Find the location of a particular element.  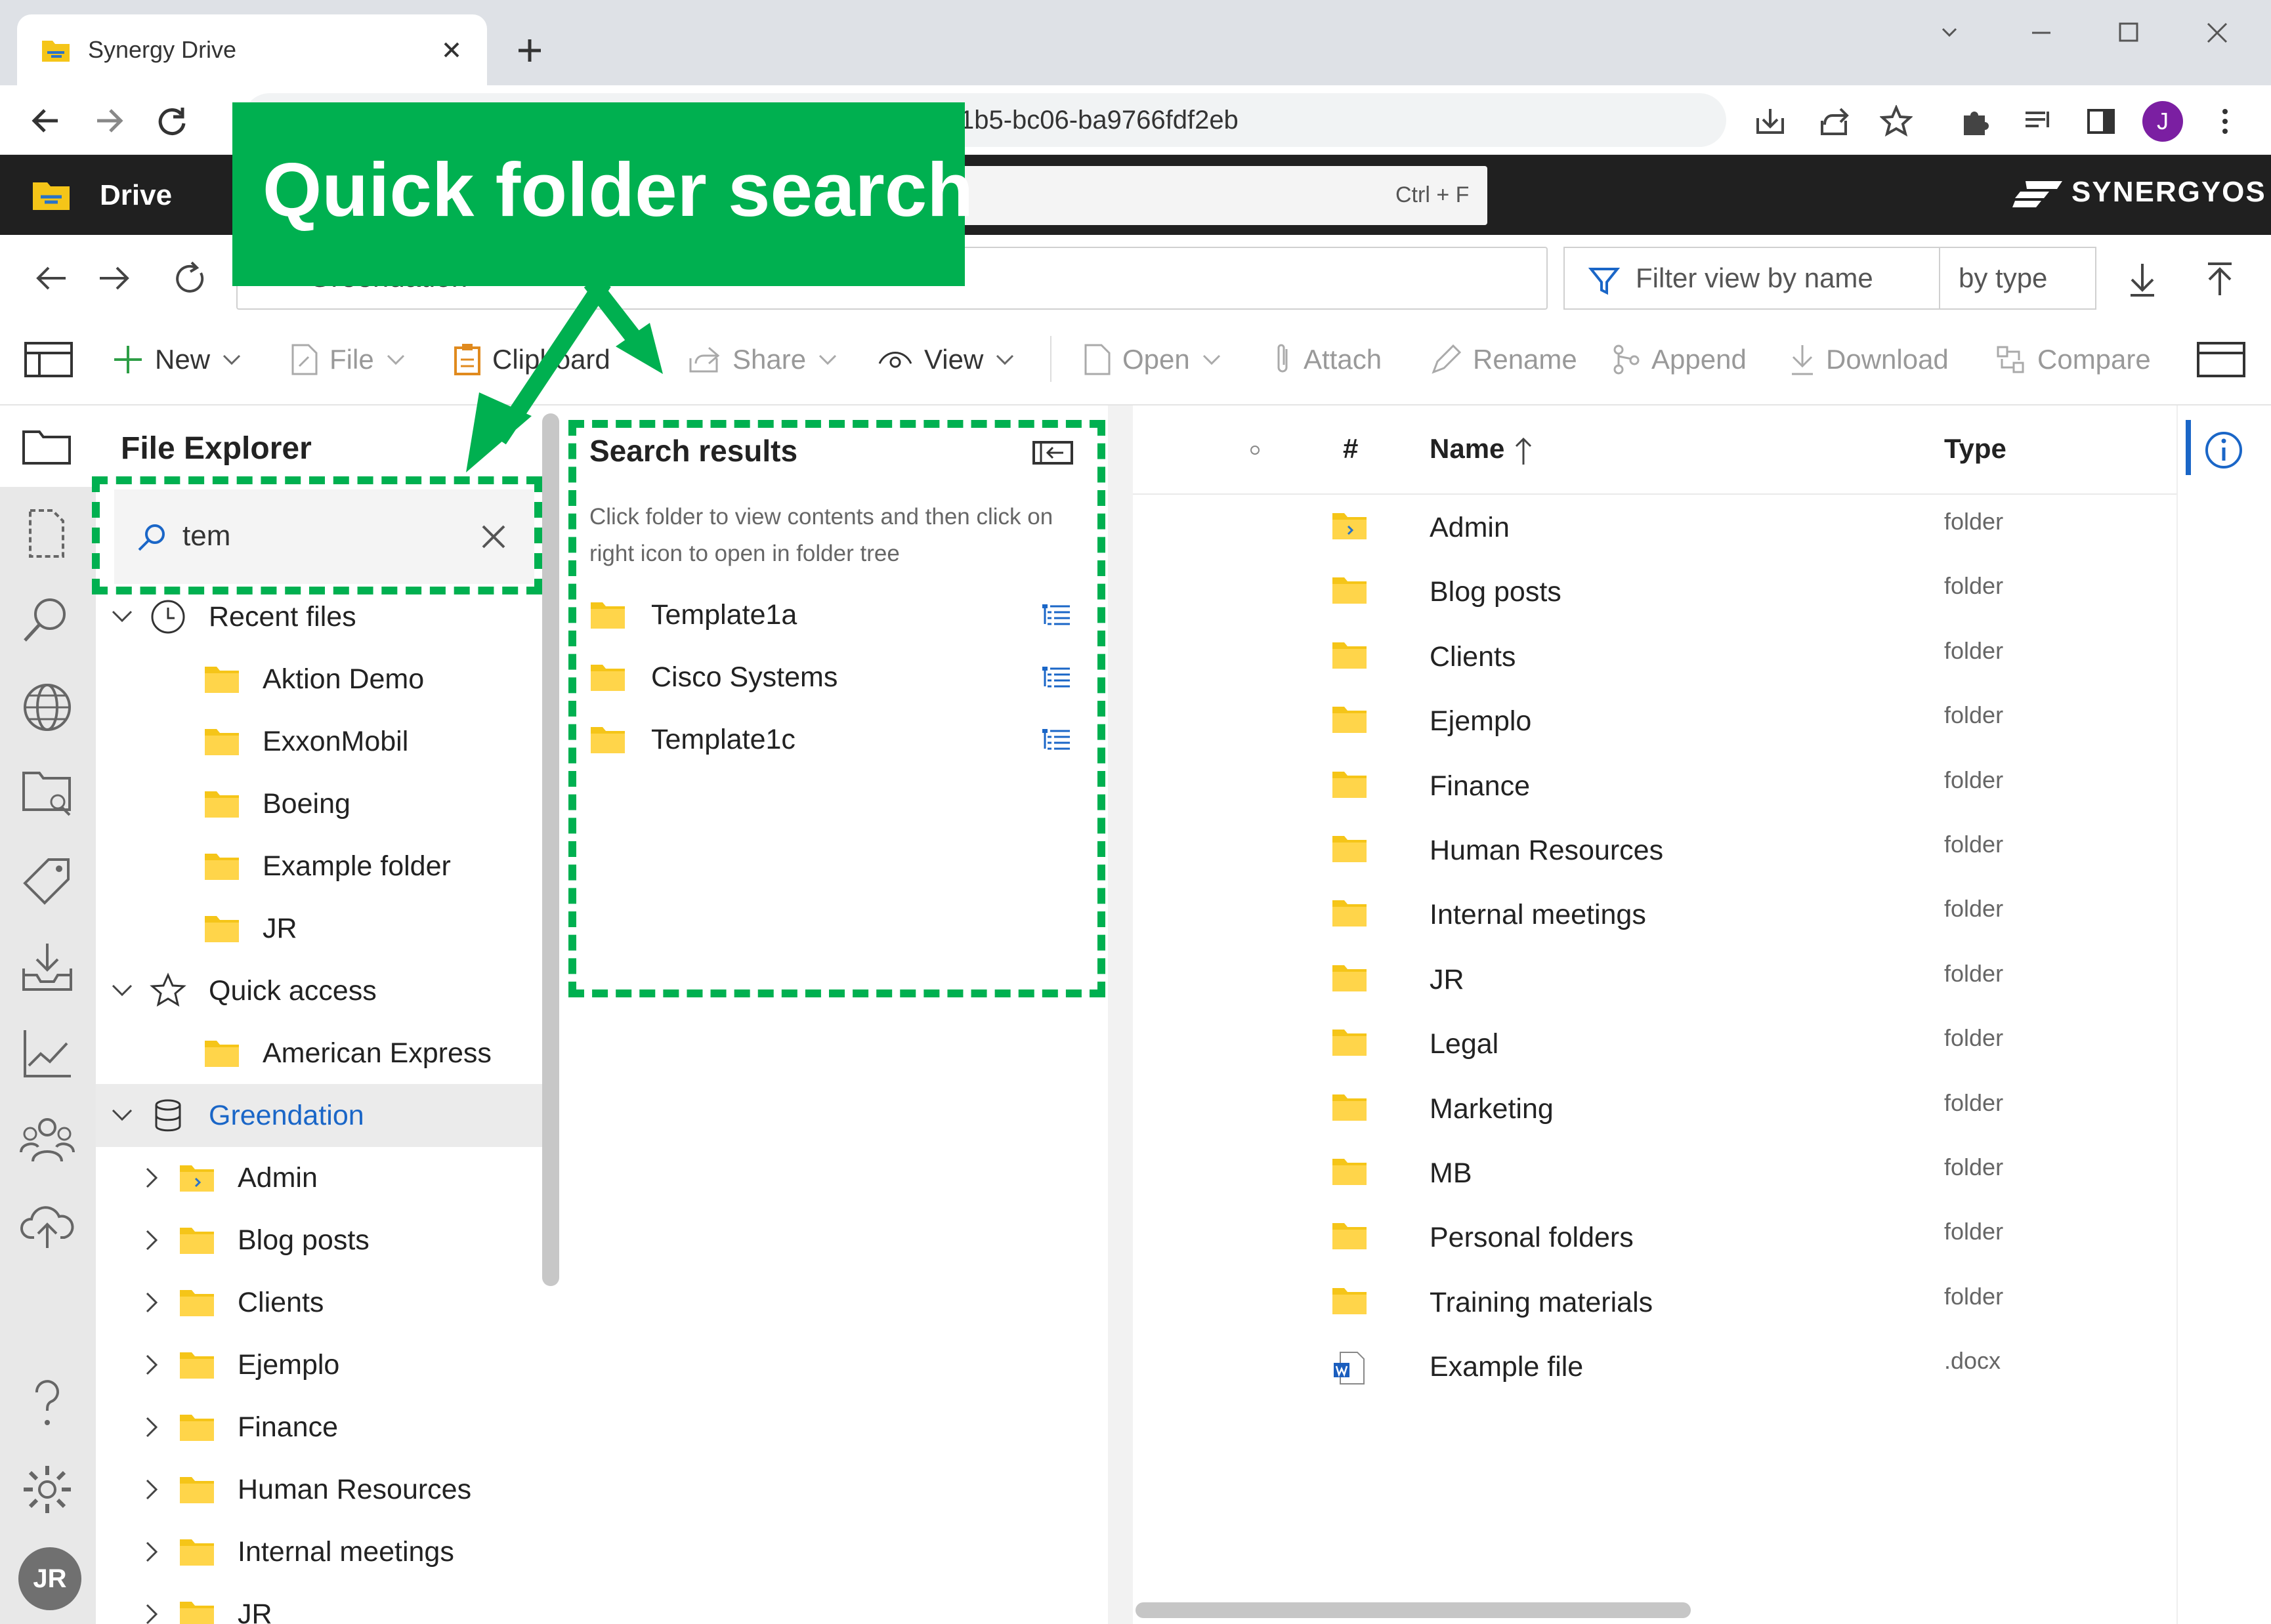

tree-item-recent: Example folder is located at coordinates (327, 866).